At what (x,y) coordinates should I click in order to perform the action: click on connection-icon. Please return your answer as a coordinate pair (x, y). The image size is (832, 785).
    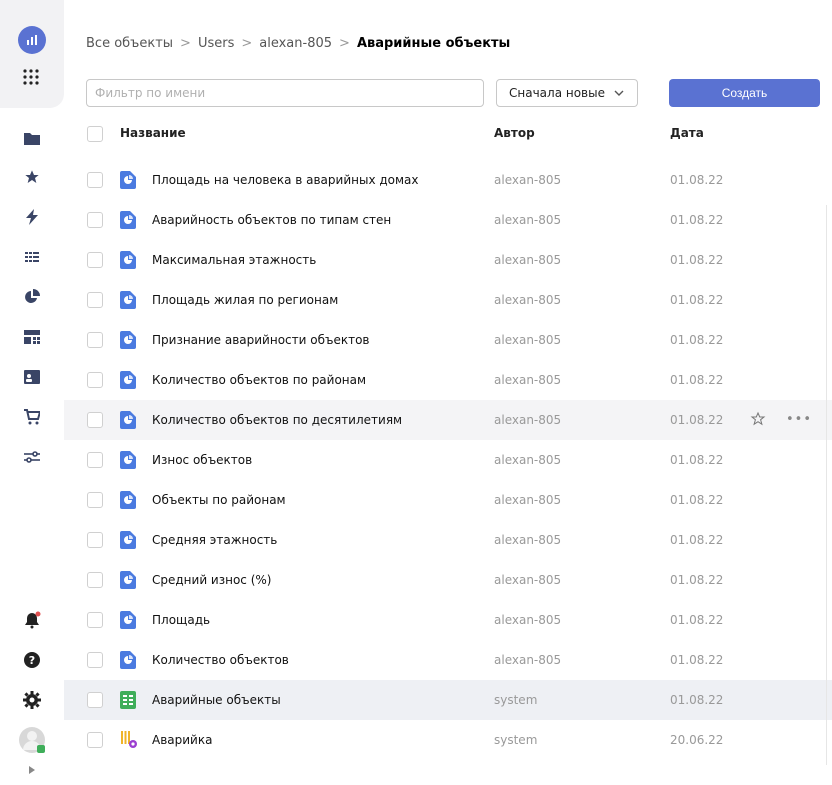
    Looking at the image, I should click on (128, 740).